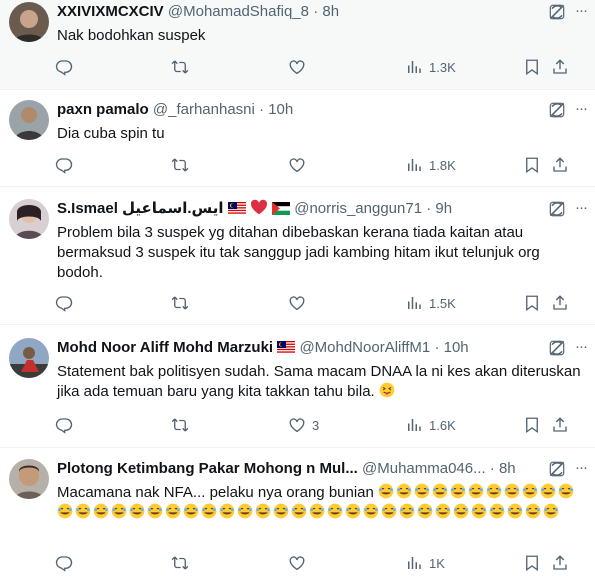  What do you see at coordinates (442, 425) in the screenshot?
I see `views-count: 1.6K` at bounding box center [442, 425].